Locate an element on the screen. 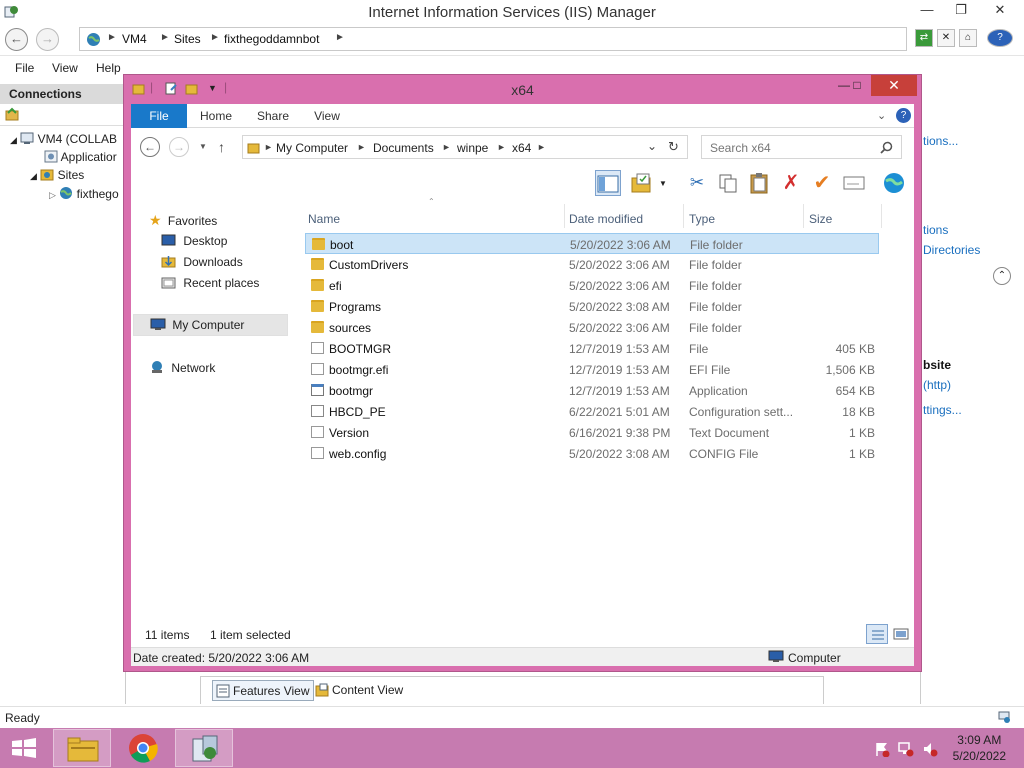  explorer-forward-button: → is located at coordinates (179, 147).